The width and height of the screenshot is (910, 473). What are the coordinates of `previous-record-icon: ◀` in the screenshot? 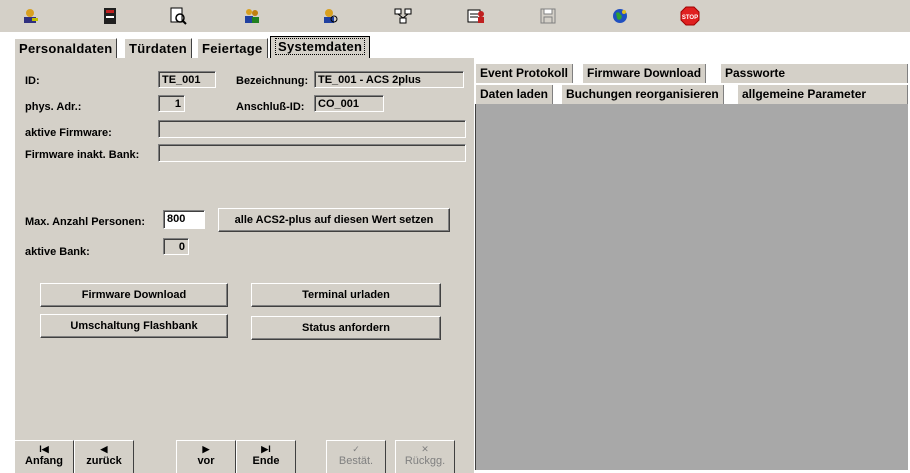 It's located at (104, 449).